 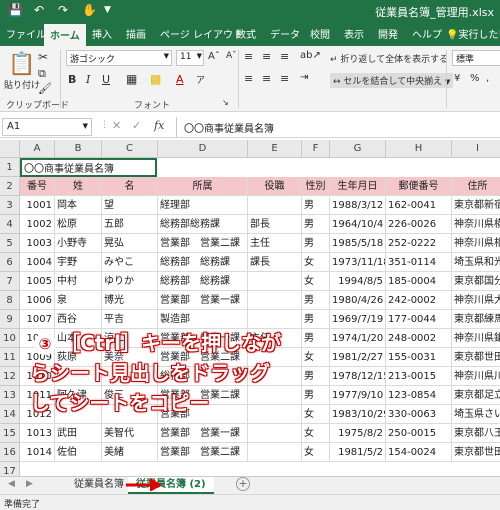 I want to click on table-header-cell: 生年月日, so click(x=358, y=186).